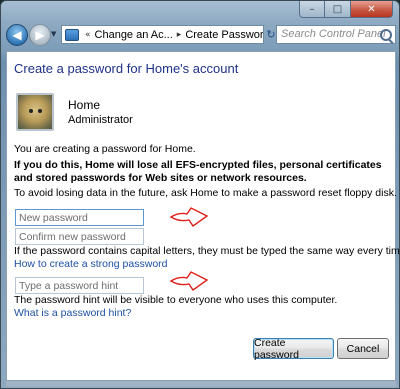 This screenshot has width=400, height=389. Describe the element at coordinates (293, 349) in the screenshot. I see `create-password-button: Create password` at that location.